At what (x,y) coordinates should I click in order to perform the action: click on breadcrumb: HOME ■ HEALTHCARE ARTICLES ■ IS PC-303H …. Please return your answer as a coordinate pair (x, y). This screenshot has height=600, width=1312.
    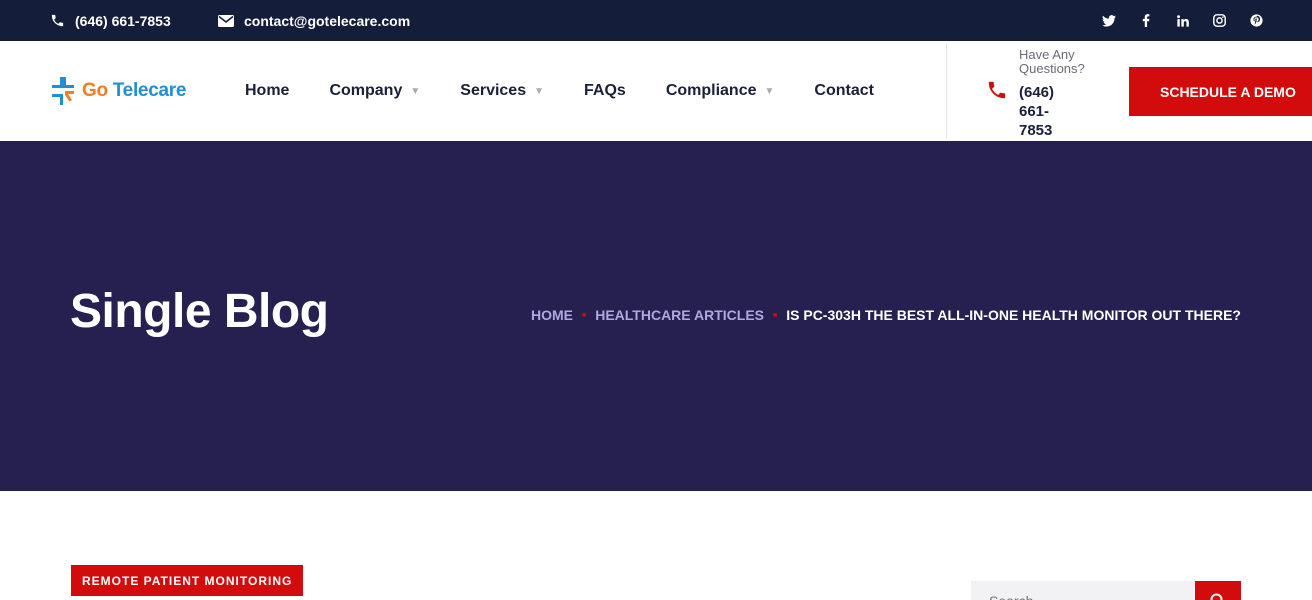
    Looking at the image, I should click on (886, 315).